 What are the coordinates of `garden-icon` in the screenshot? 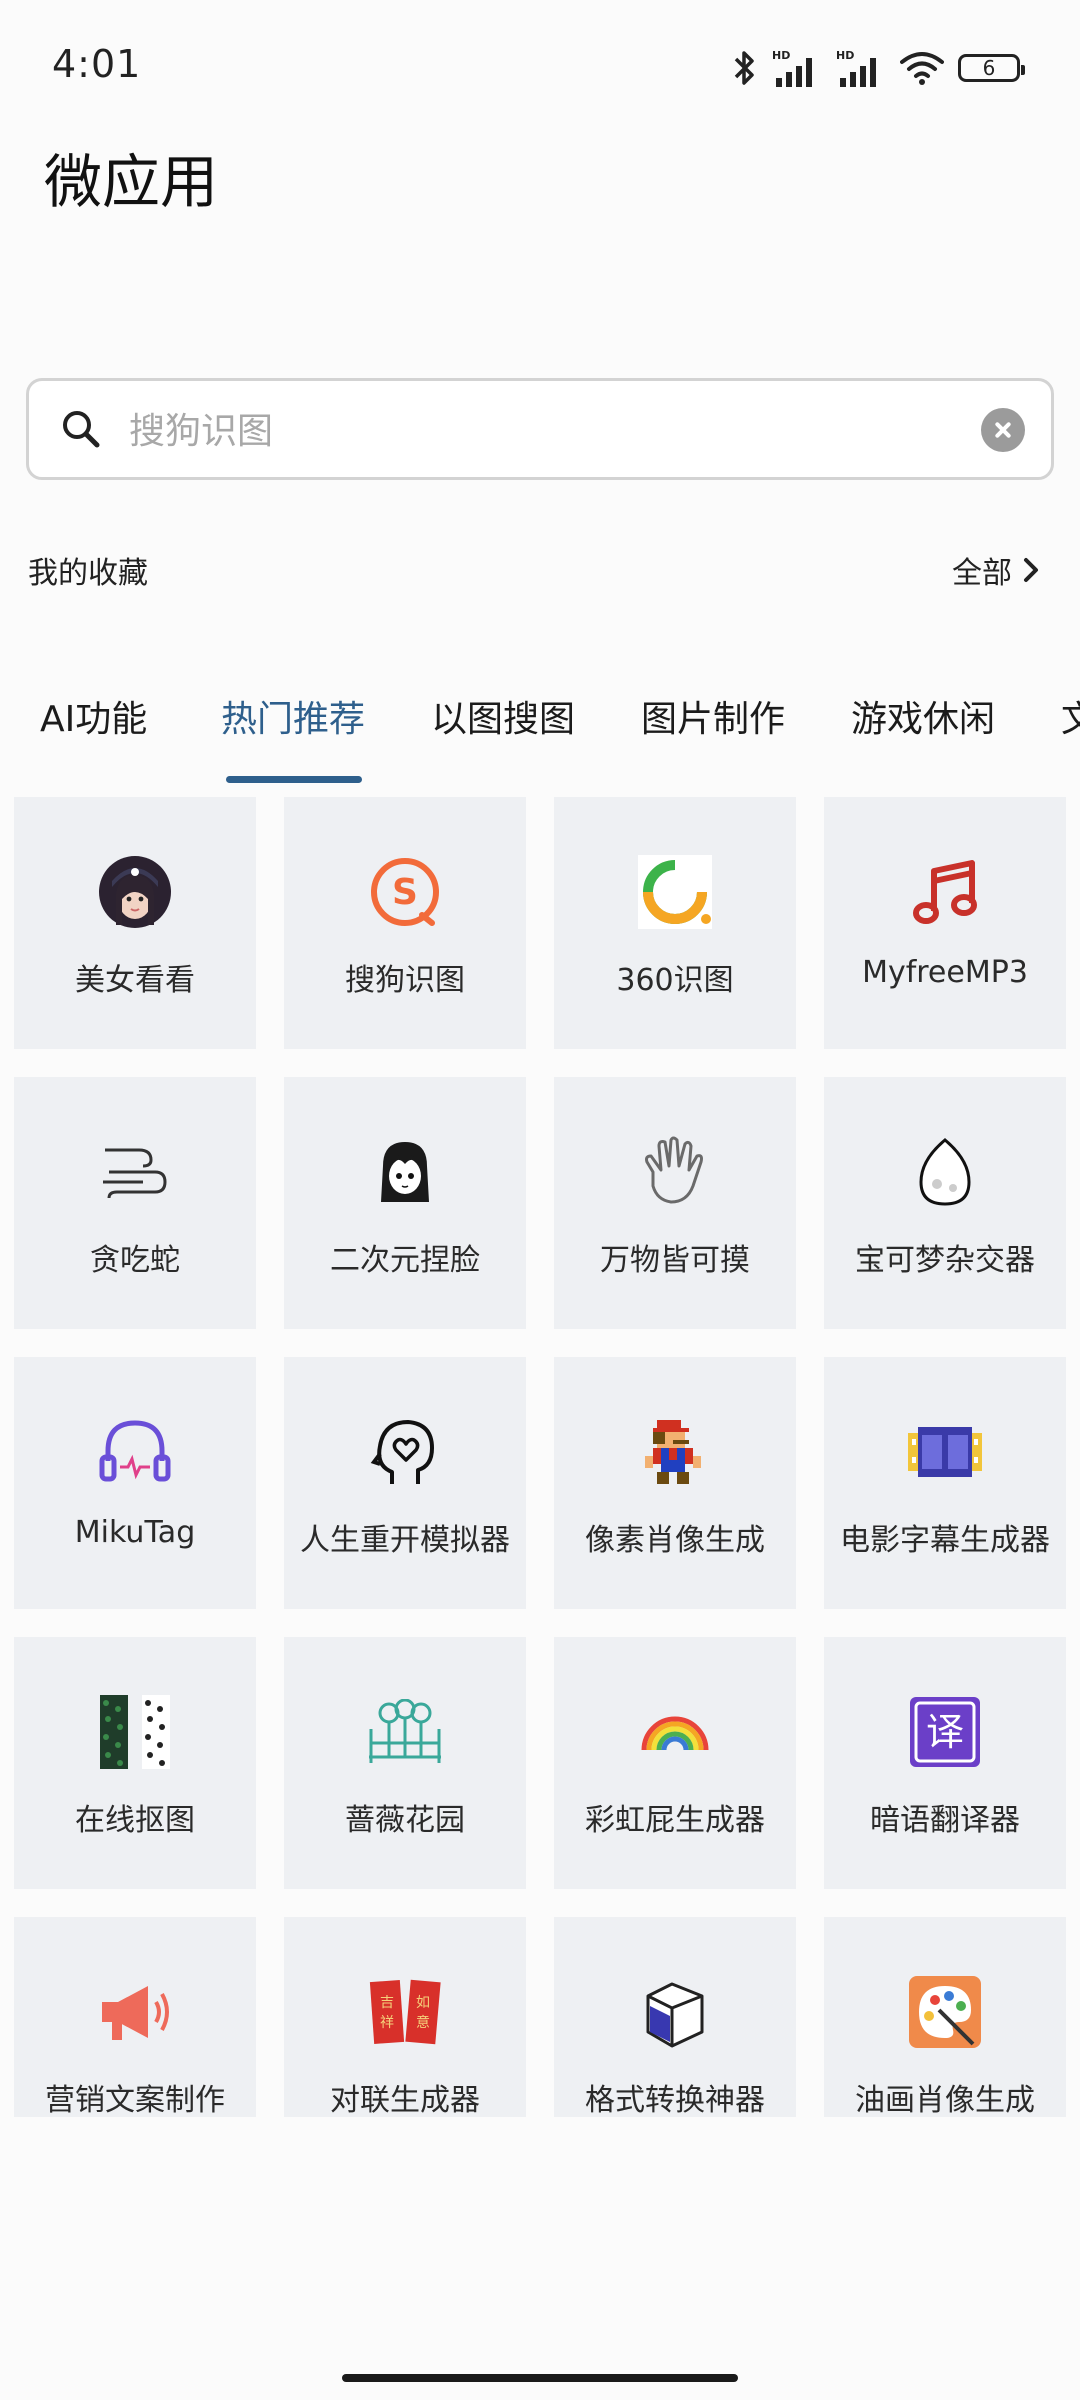 It's located at (405, 1732).